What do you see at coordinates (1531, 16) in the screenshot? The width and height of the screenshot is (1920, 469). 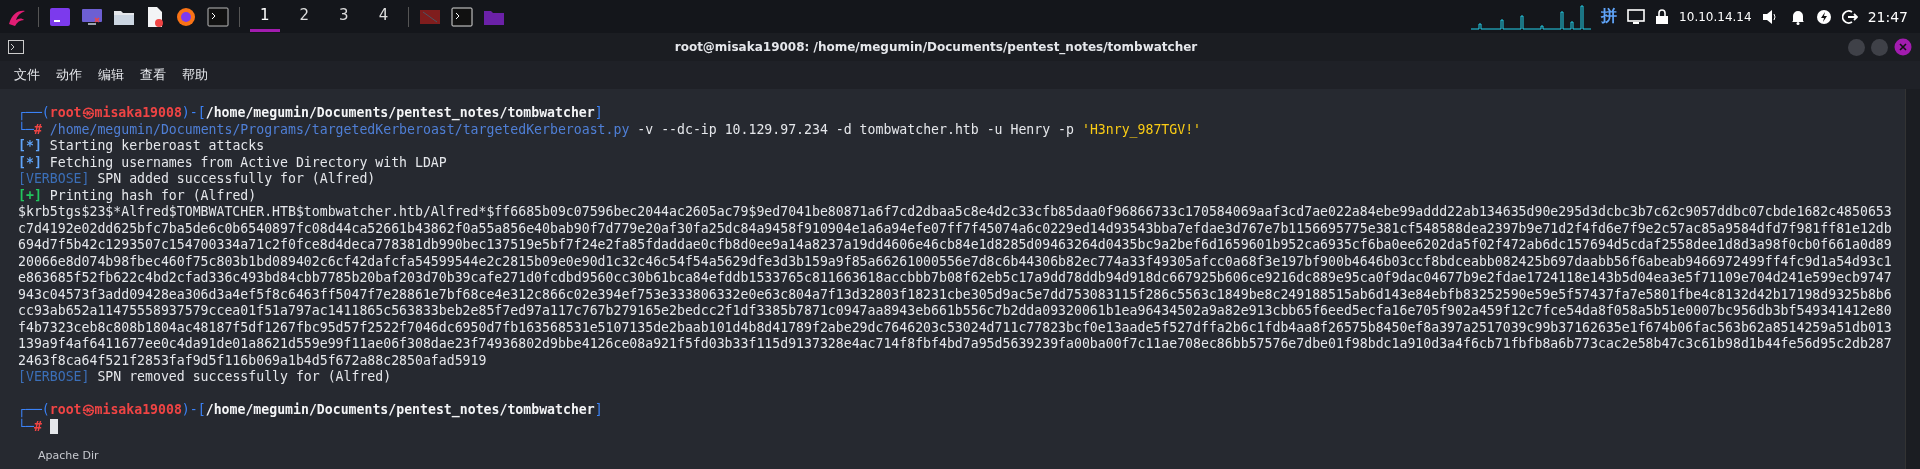 I see `network-graph-icon` at bounding box center [1531, 16].